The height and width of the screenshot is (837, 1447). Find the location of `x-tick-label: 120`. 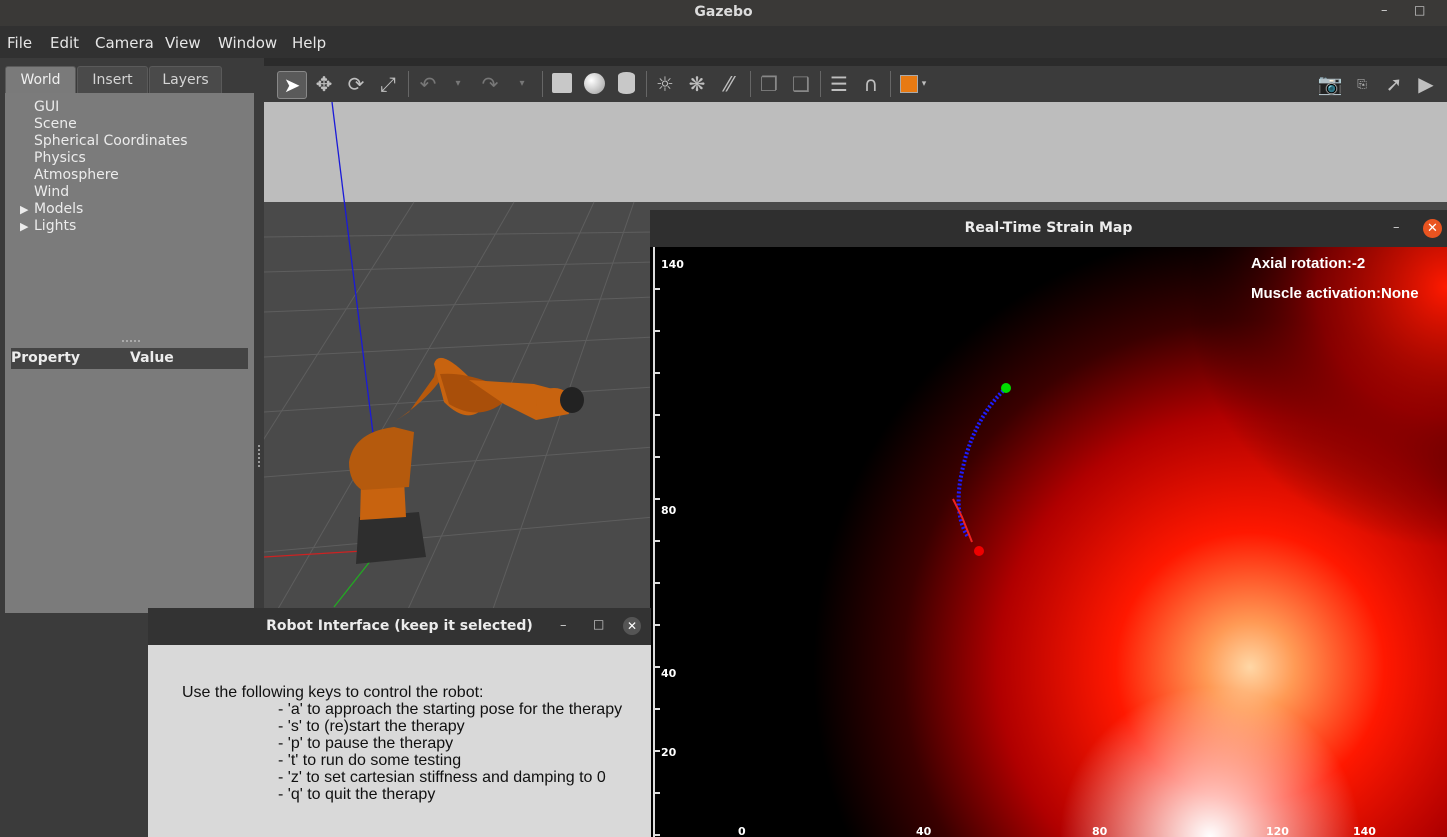

x-tick-label: 120 is located at coordinates (1277, 831).